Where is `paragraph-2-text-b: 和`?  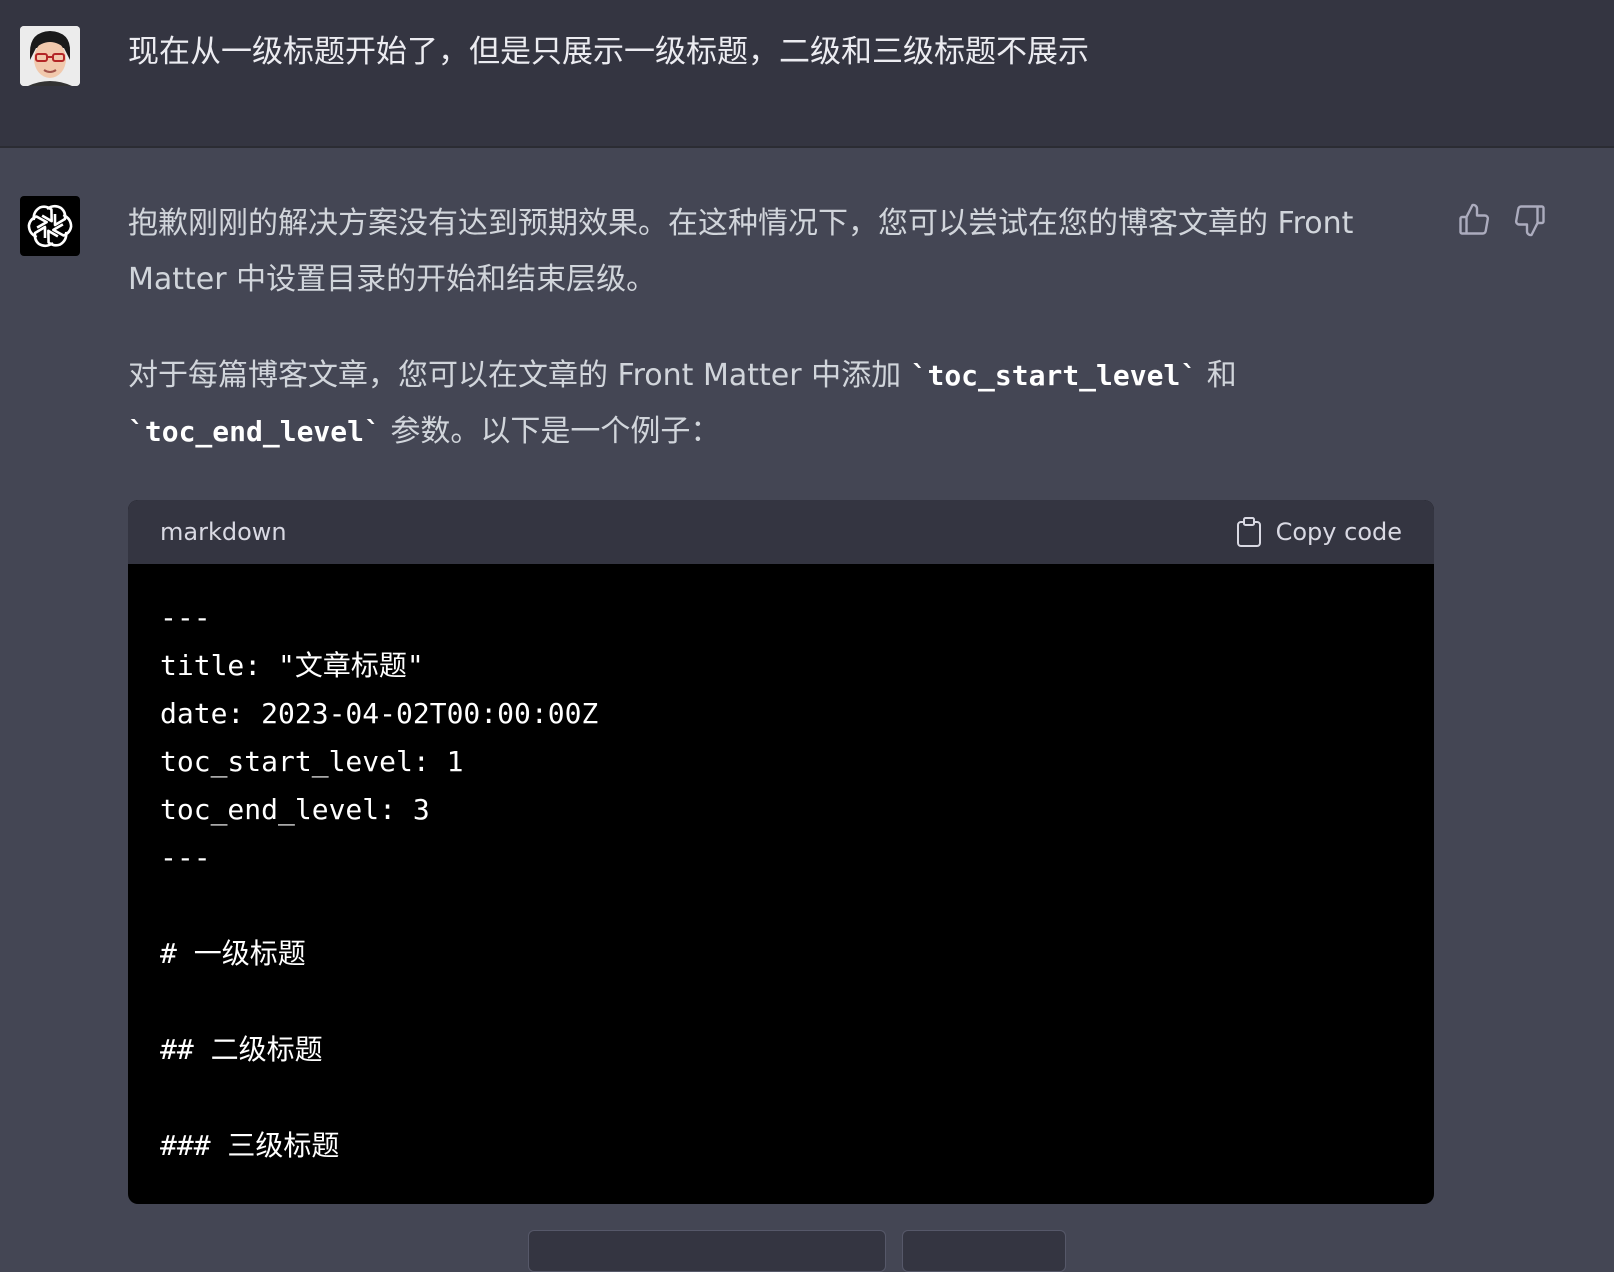 paragraph-2-text-b: 和 is located at coordinates (1217, 375).